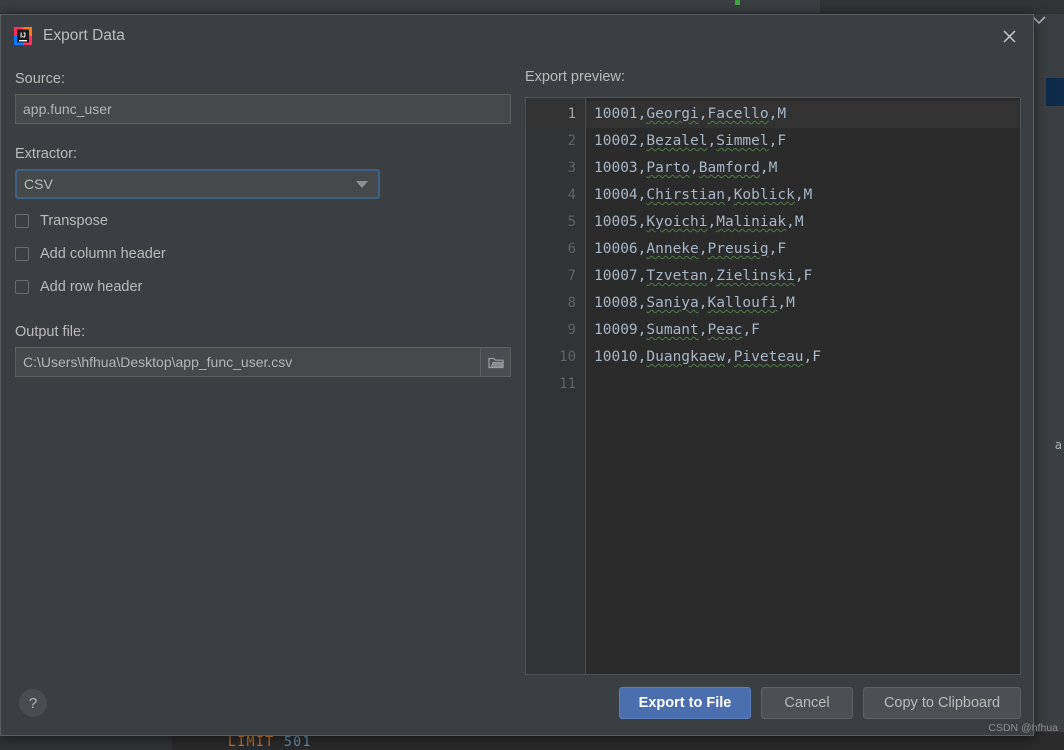  I want to click on preview-line: 10005,Kyoichi,Maliniak,M, so click(699, 222).